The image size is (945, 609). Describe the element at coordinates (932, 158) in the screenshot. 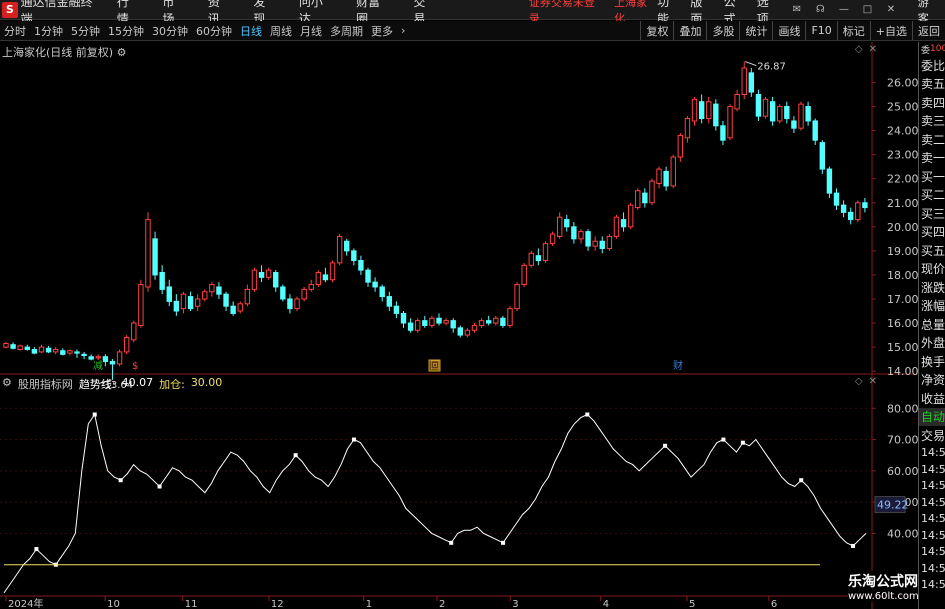

I see `side-label-item: 卖一` at that location.